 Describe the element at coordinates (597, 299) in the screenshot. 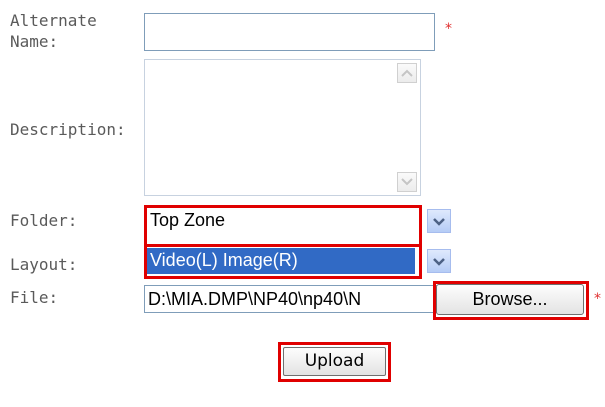

I see `file-required-mark: *` at that location.